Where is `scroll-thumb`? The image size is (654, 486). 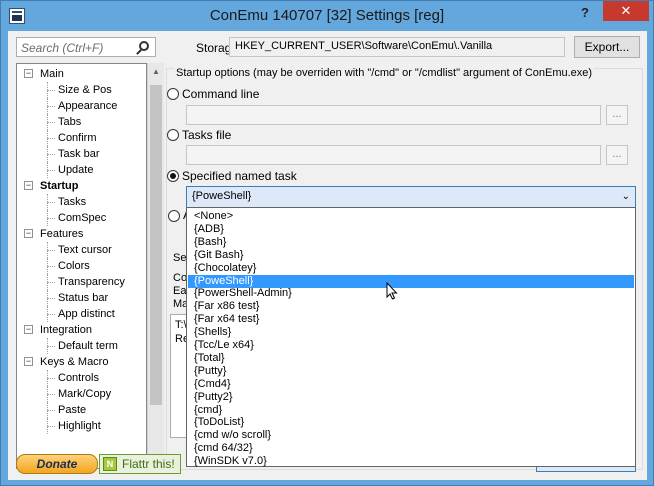
scroll-thumb is located at coordinates (156, 245).